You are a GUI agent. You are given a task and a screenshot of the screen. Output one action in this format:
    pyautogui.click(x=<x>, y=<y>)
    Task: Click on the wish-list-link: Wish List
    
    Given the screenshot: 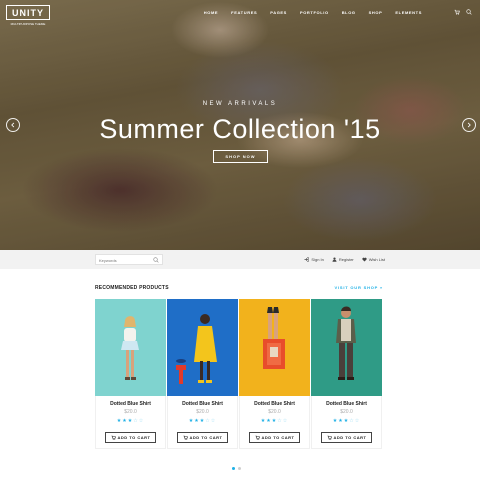 What is the action you would take?
    pyautogui.click(x=373, y=259)
    